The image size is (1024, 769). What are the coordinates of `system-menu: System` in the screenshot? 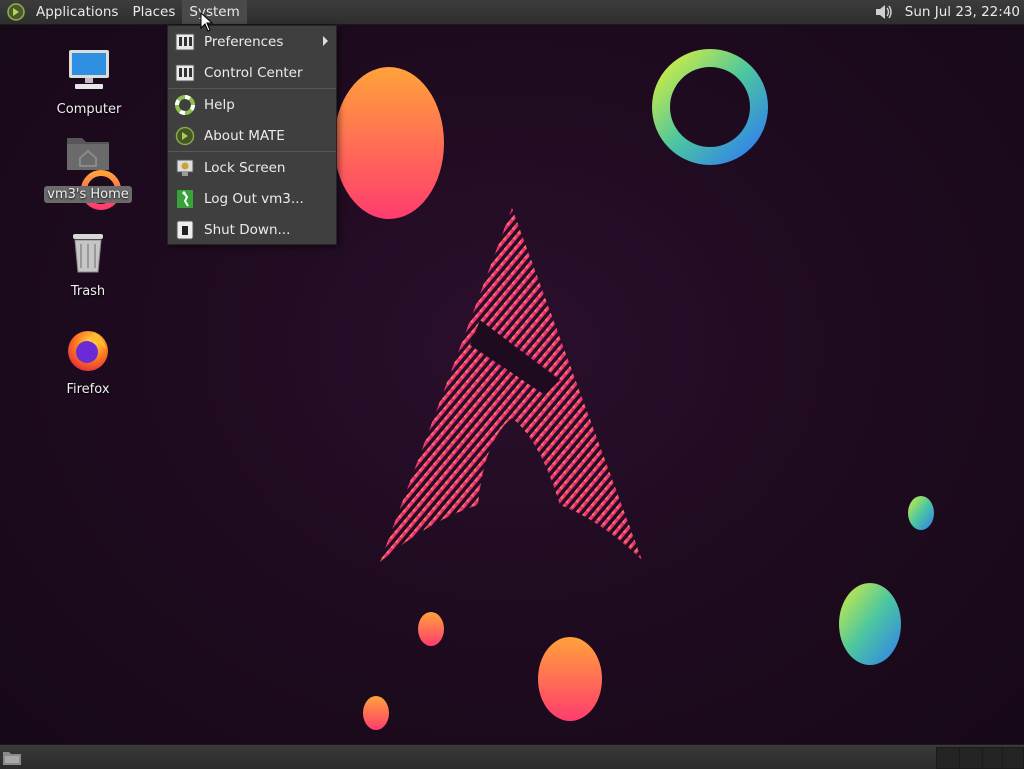 It's located at (214, 12).